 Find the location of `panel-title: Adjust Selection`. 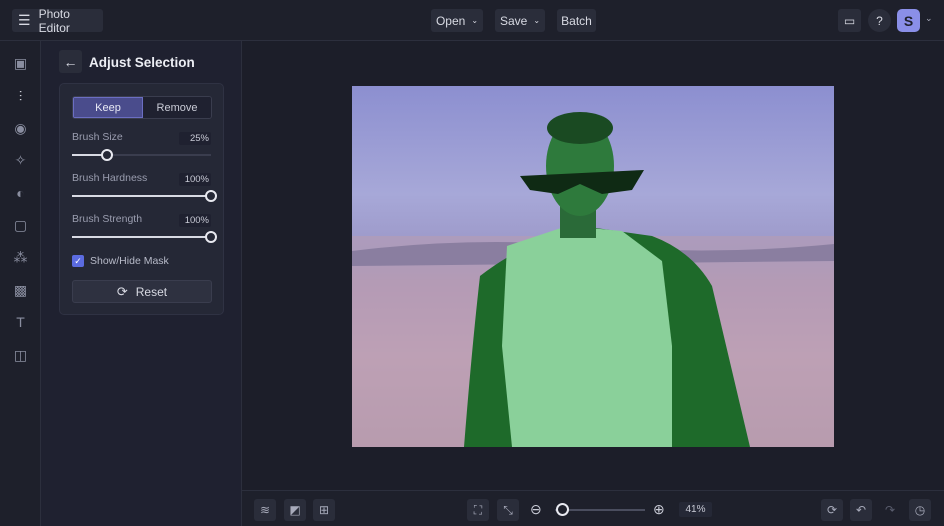

panel-title: Adjust Selection is located at coordinates (142, 62).